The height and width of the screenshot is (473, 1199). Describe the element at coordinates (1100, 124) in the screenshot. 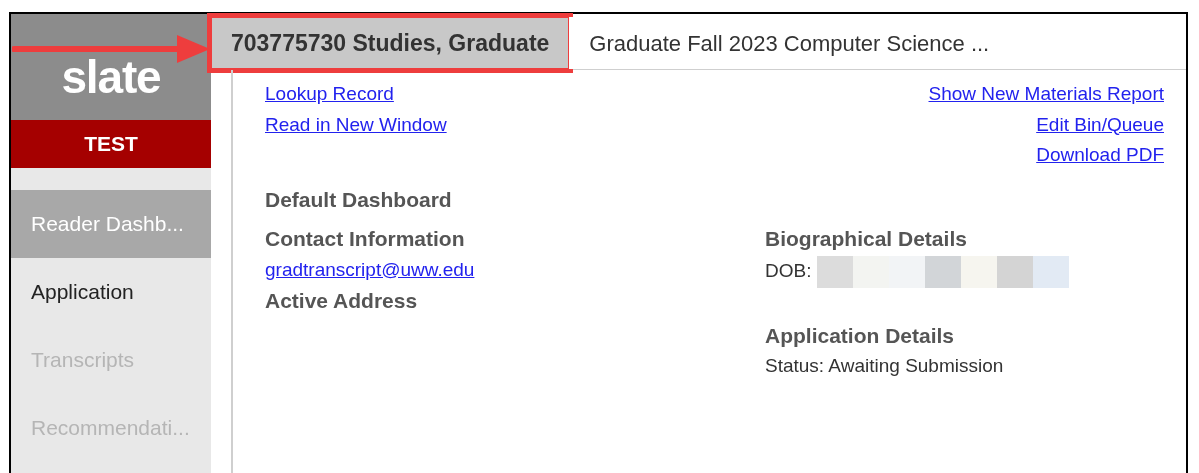

I see `link: Edit Bin/Queue` at that location.